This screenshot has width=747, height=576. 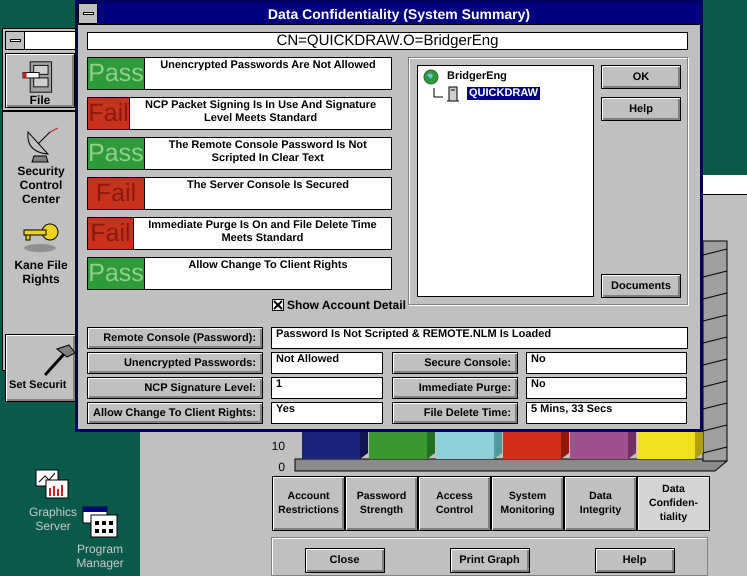 I want to click on check-description: The Server Console Is Secured, so click(x=268, y=193).